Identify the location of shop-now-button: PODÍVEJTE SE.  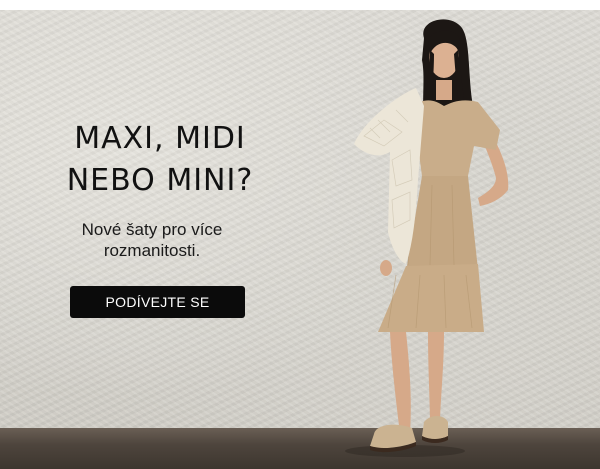
(157, 302).